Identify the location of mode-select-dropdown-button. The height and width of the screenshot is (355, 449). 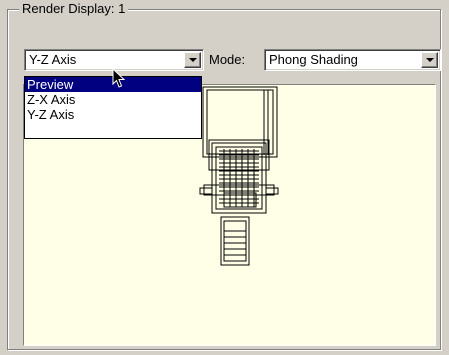
(429, 60).